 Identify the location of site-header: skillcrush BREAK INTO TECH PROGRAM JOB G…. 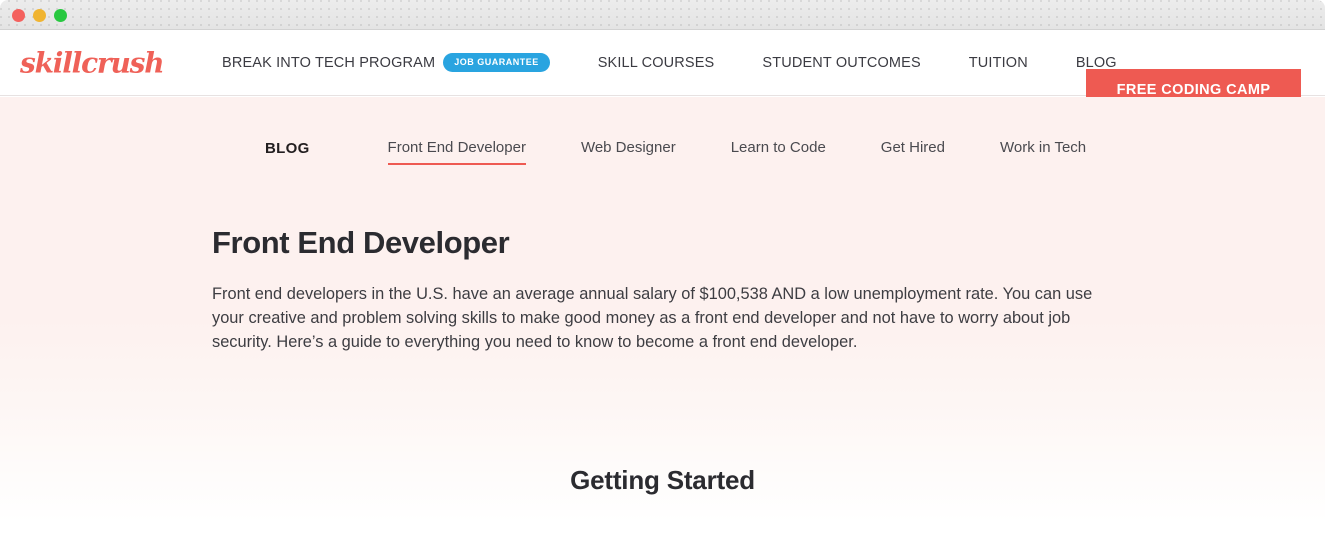
(662, 70).